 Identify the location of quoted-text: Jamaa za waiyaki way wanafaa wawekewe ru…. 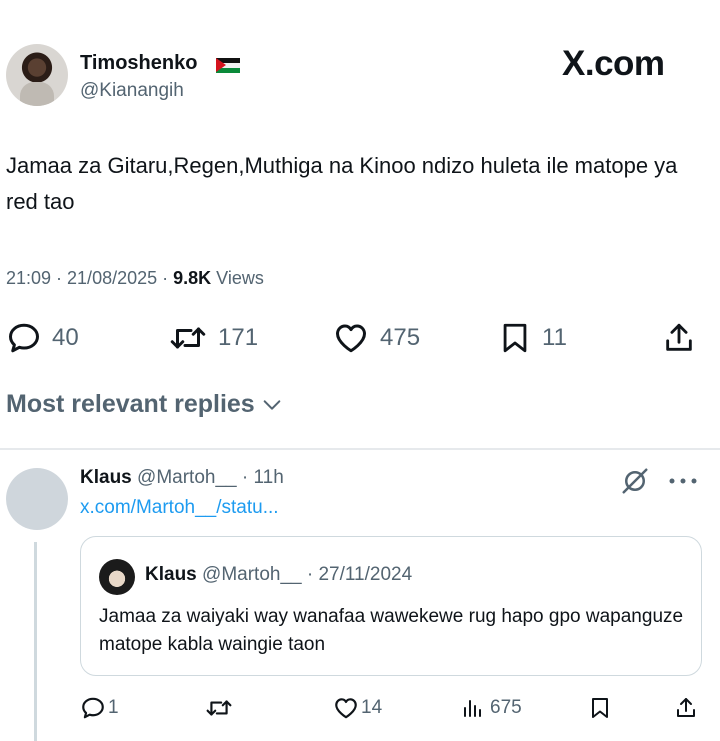
(391, 630).